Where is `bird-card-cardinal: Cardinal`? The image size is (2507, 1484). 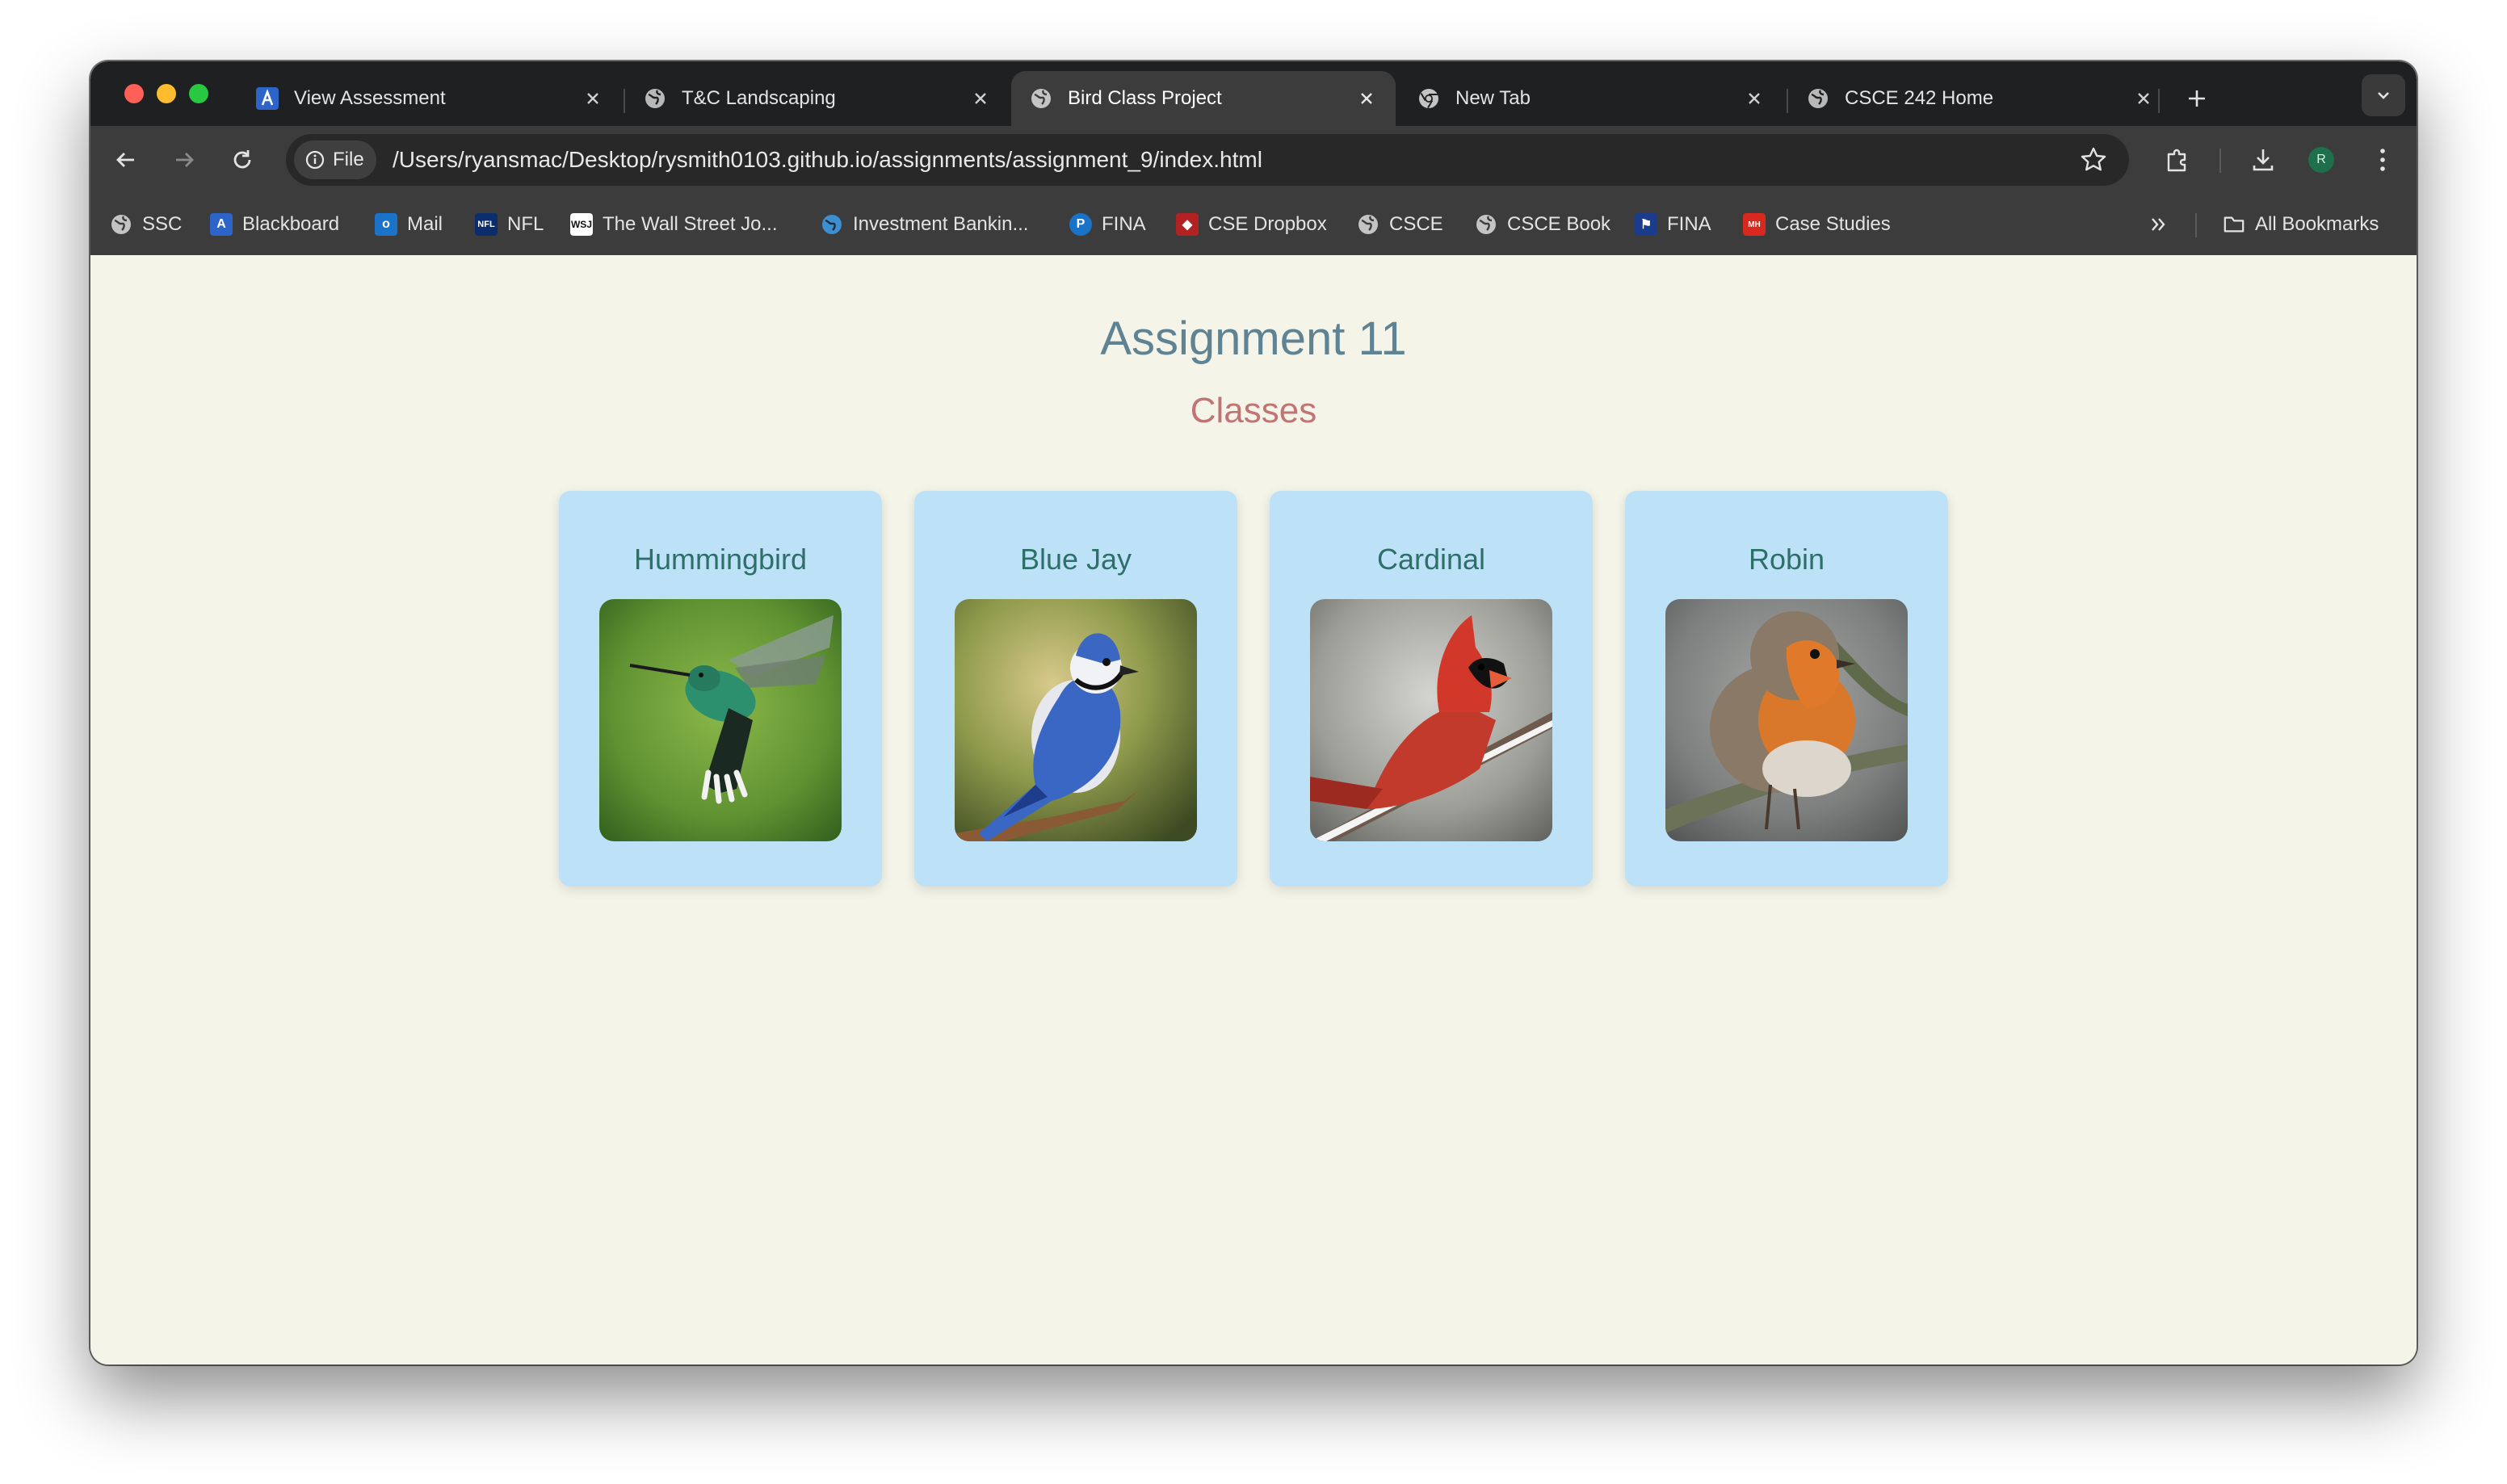 bird-card-cardinal: Cardinal is located at coordinates (1431, 689).